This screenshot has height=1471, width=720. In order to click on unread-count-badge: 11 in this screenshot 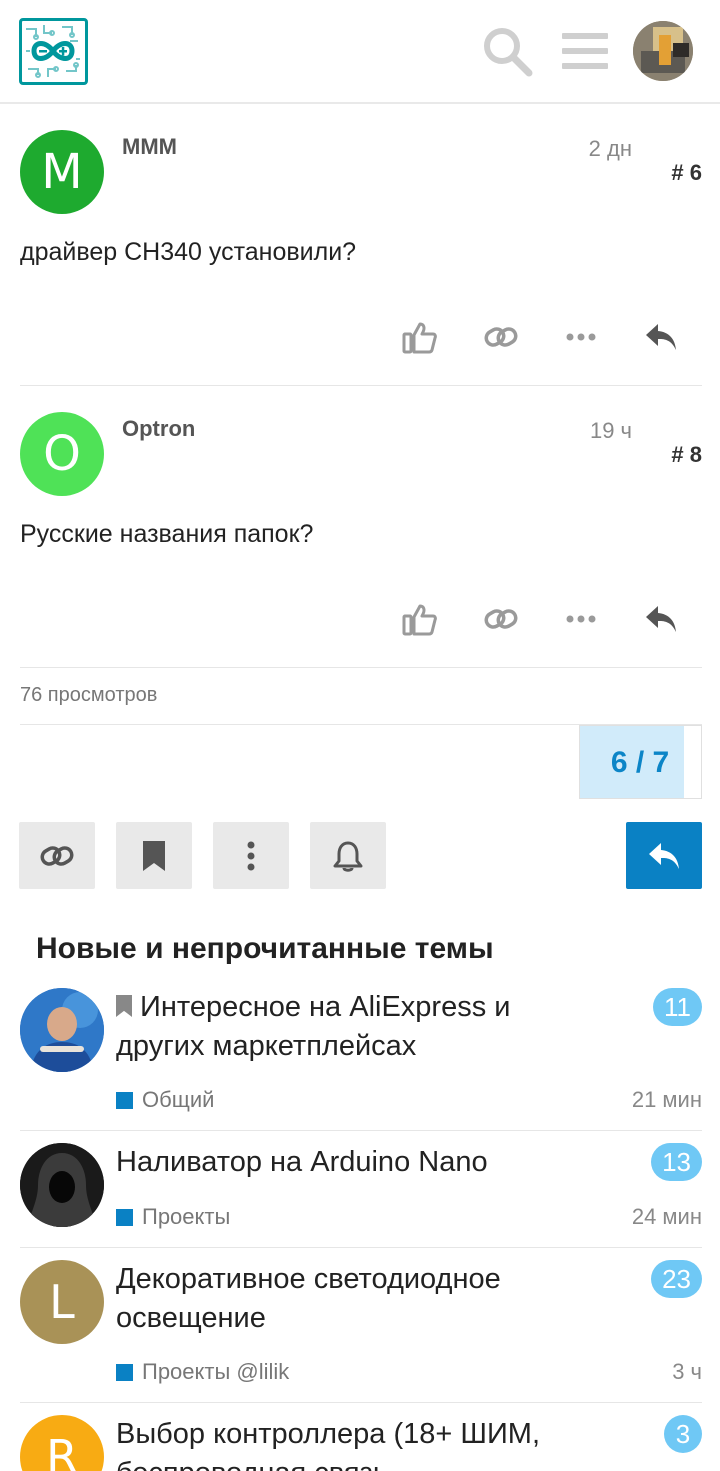, I will do `click(677, 1007)`.